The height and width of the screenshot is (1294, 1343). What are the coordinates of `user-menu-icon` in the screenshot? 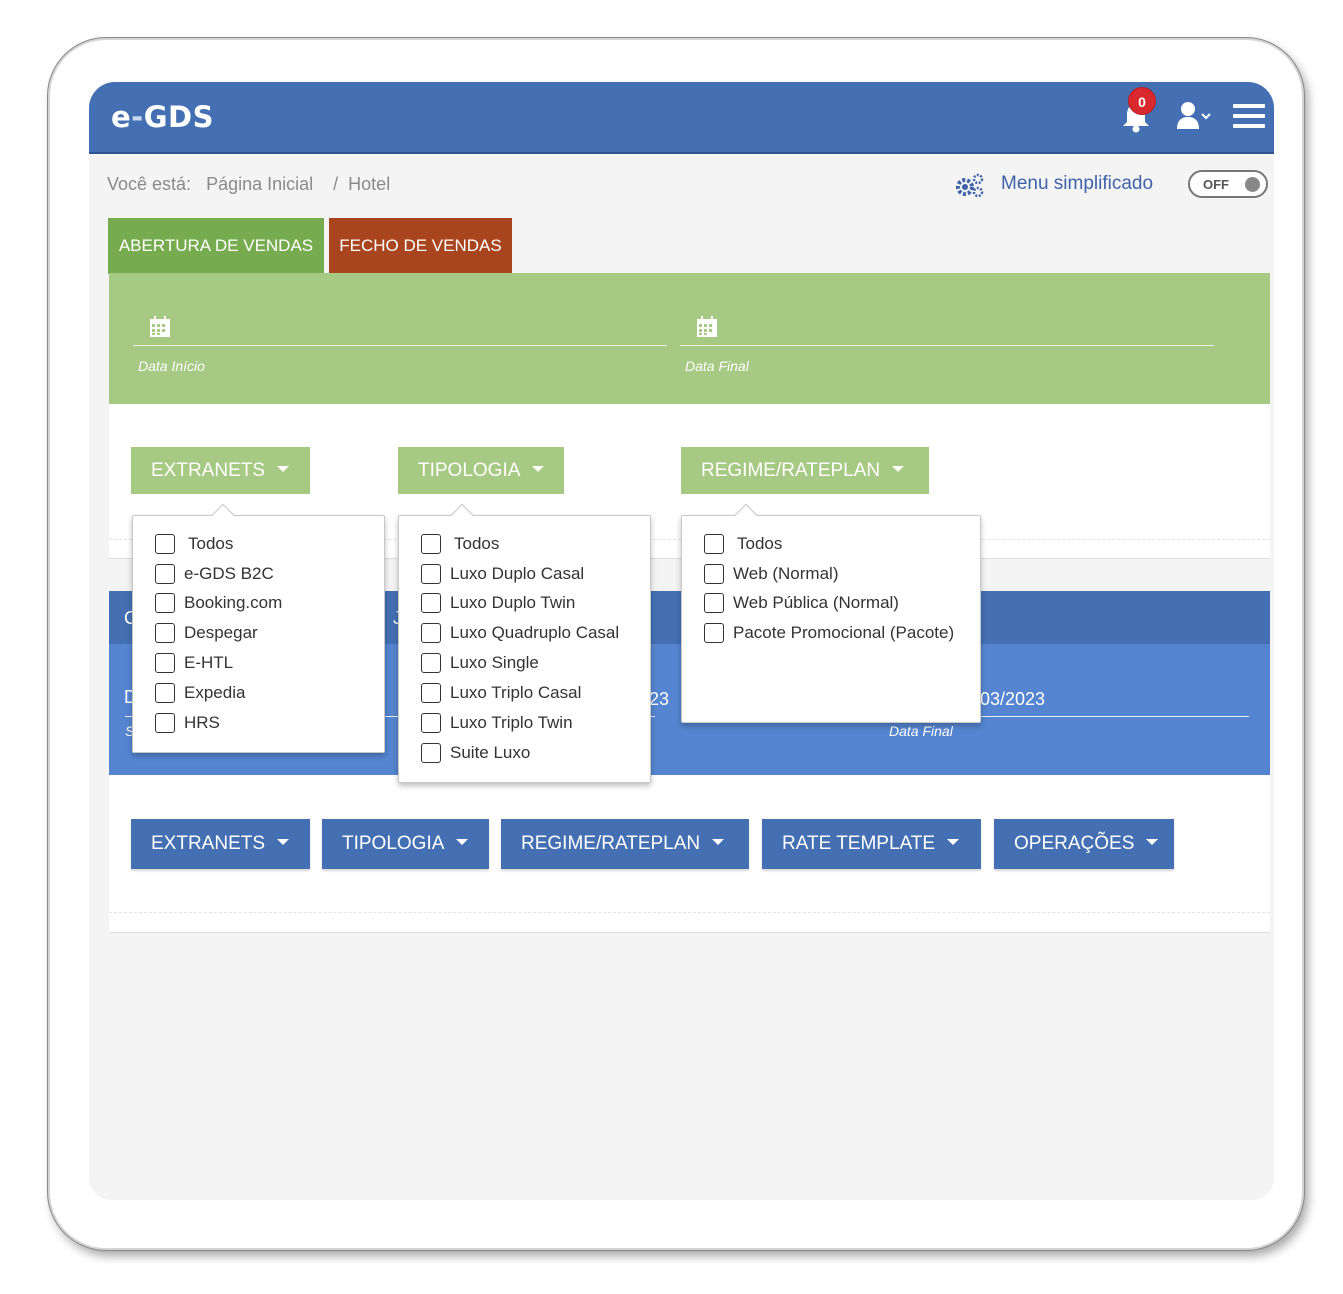 It's located at (1194, 116).